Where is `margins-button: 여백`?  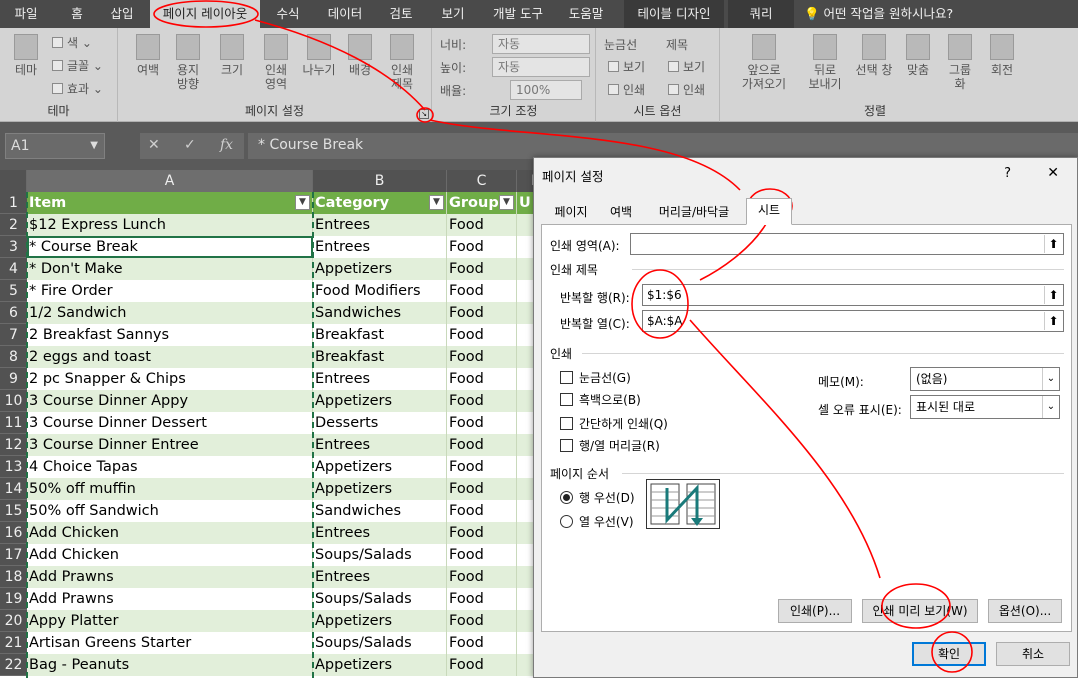
margins-button: 여백 is located at coordinates (148, 55).